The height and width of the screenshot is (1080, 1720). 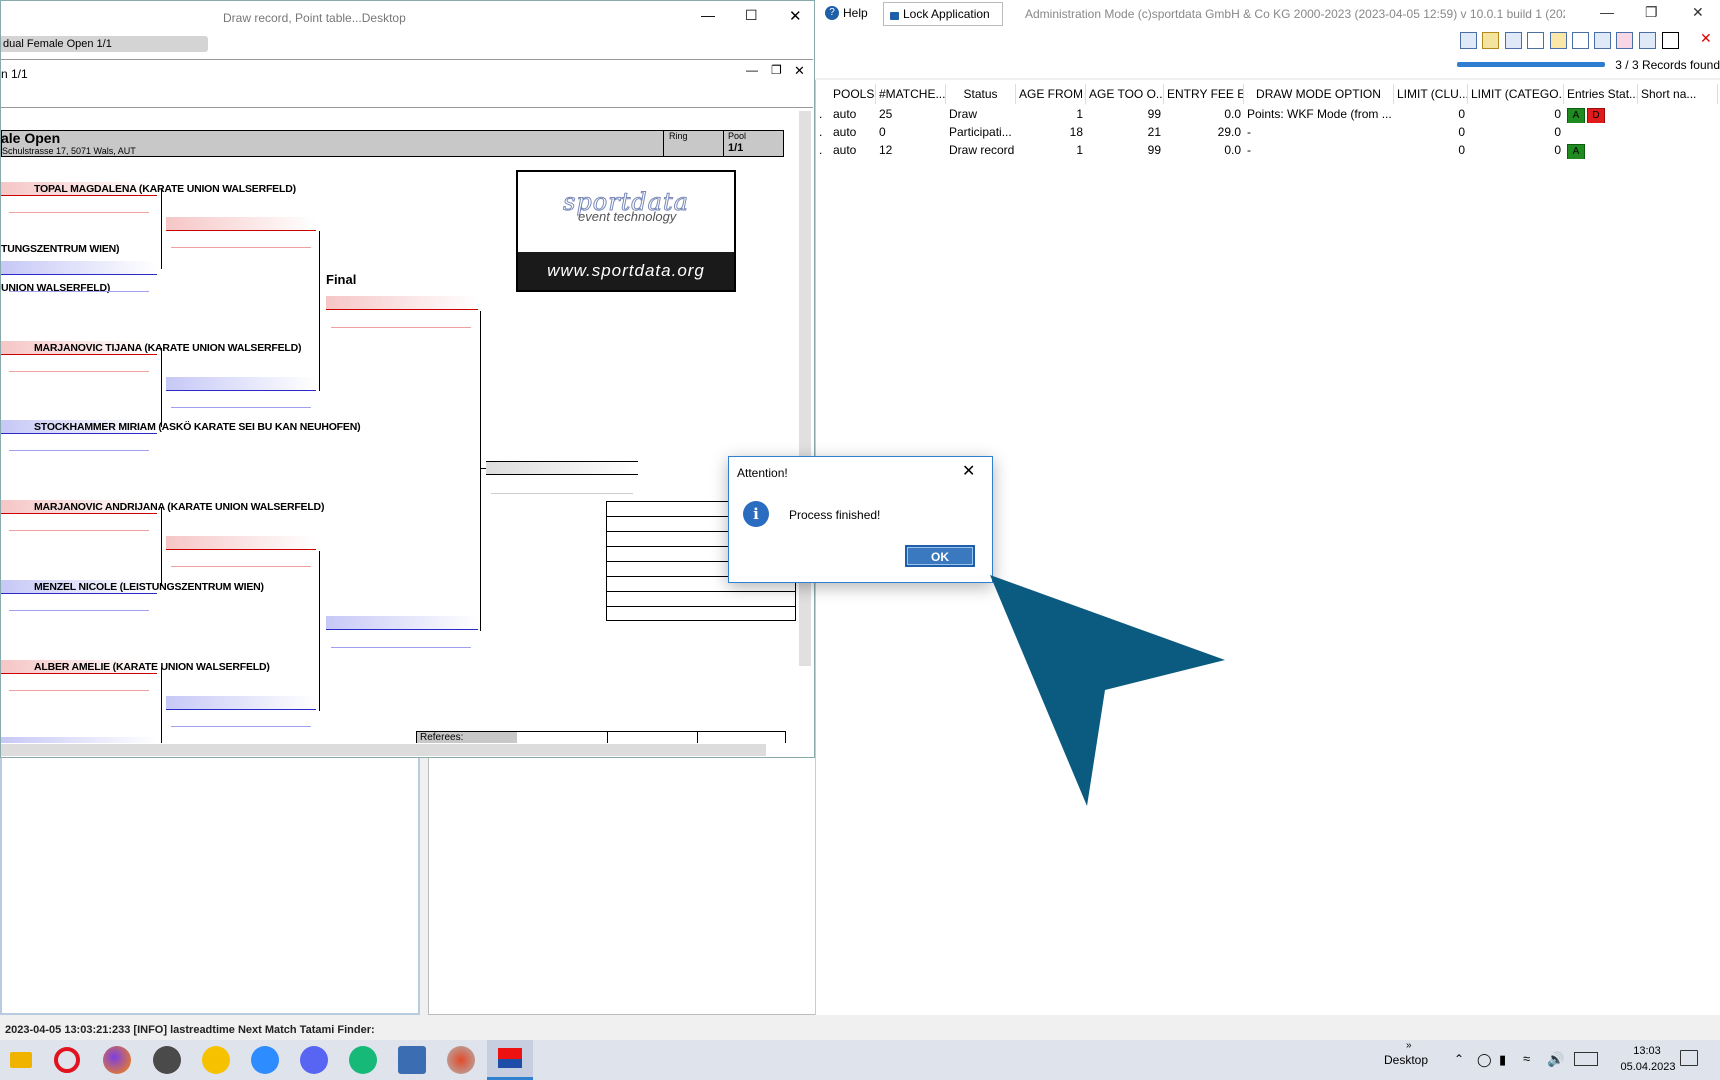 What do you see at coordinates (736, 148) in the screenshot?
I see `pool-value: 1/1` at bounding box center [736, 148].